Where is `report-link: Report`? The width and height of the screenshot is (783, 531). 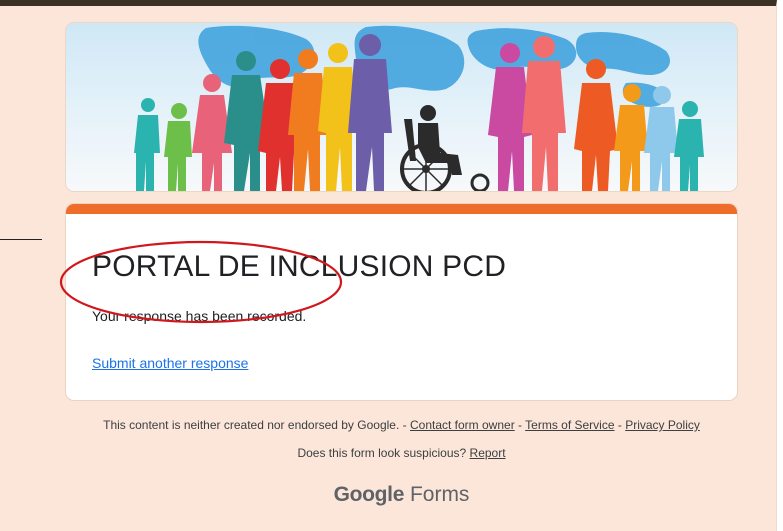
report-link: Report is located at coordinates (488, 453).